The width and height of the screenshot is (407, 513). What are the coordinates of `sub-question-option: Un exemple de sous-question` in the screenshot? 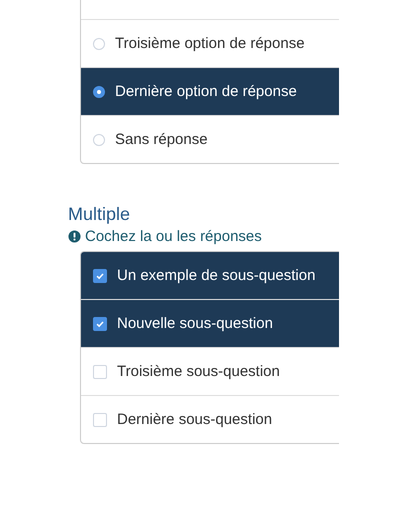 It's located at (210, 276).